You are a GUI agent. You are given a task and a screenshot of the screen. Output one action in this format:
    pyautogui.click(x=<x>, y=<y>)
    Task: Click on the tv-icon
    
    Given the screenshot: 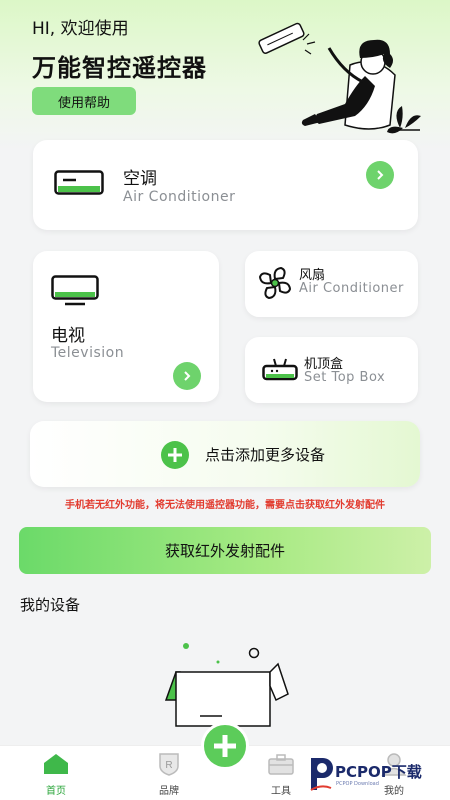 What is the action you would take?
    pyautogui.click(x=75, y=290)
    